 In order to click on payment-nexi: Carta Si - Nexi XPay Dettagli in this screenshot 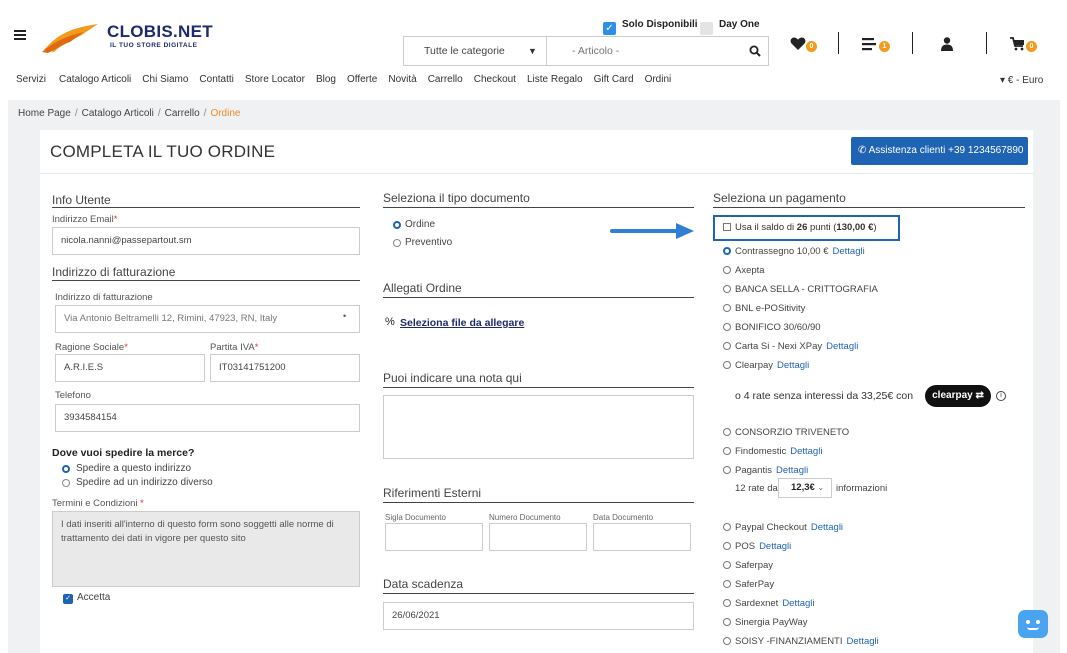, I will do `click(790, 346)`.